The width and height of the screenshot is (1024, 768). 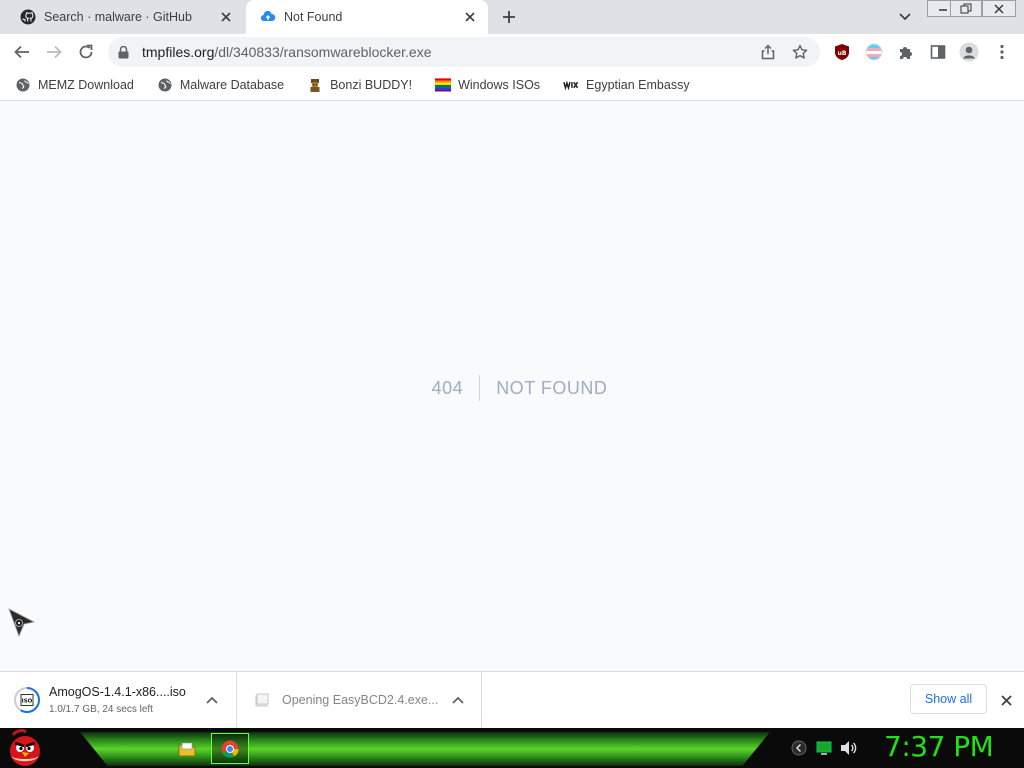 What do you see at coordinates (101, 709) in the screenshot?
I see `download-progress-text: 1.0/1.7 GB, 24 secs left` at bounding box center [101, 709].